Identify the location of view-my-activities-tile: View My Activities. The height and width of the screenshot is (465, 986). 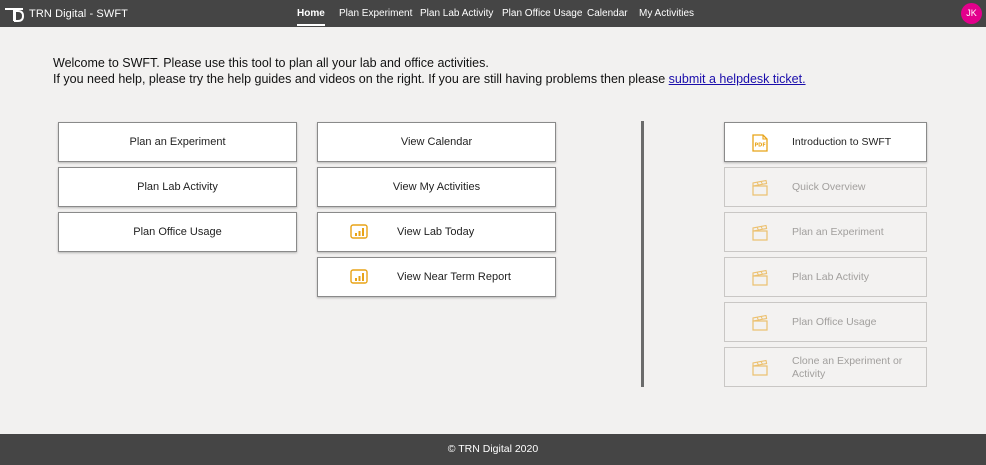
(436, 187).